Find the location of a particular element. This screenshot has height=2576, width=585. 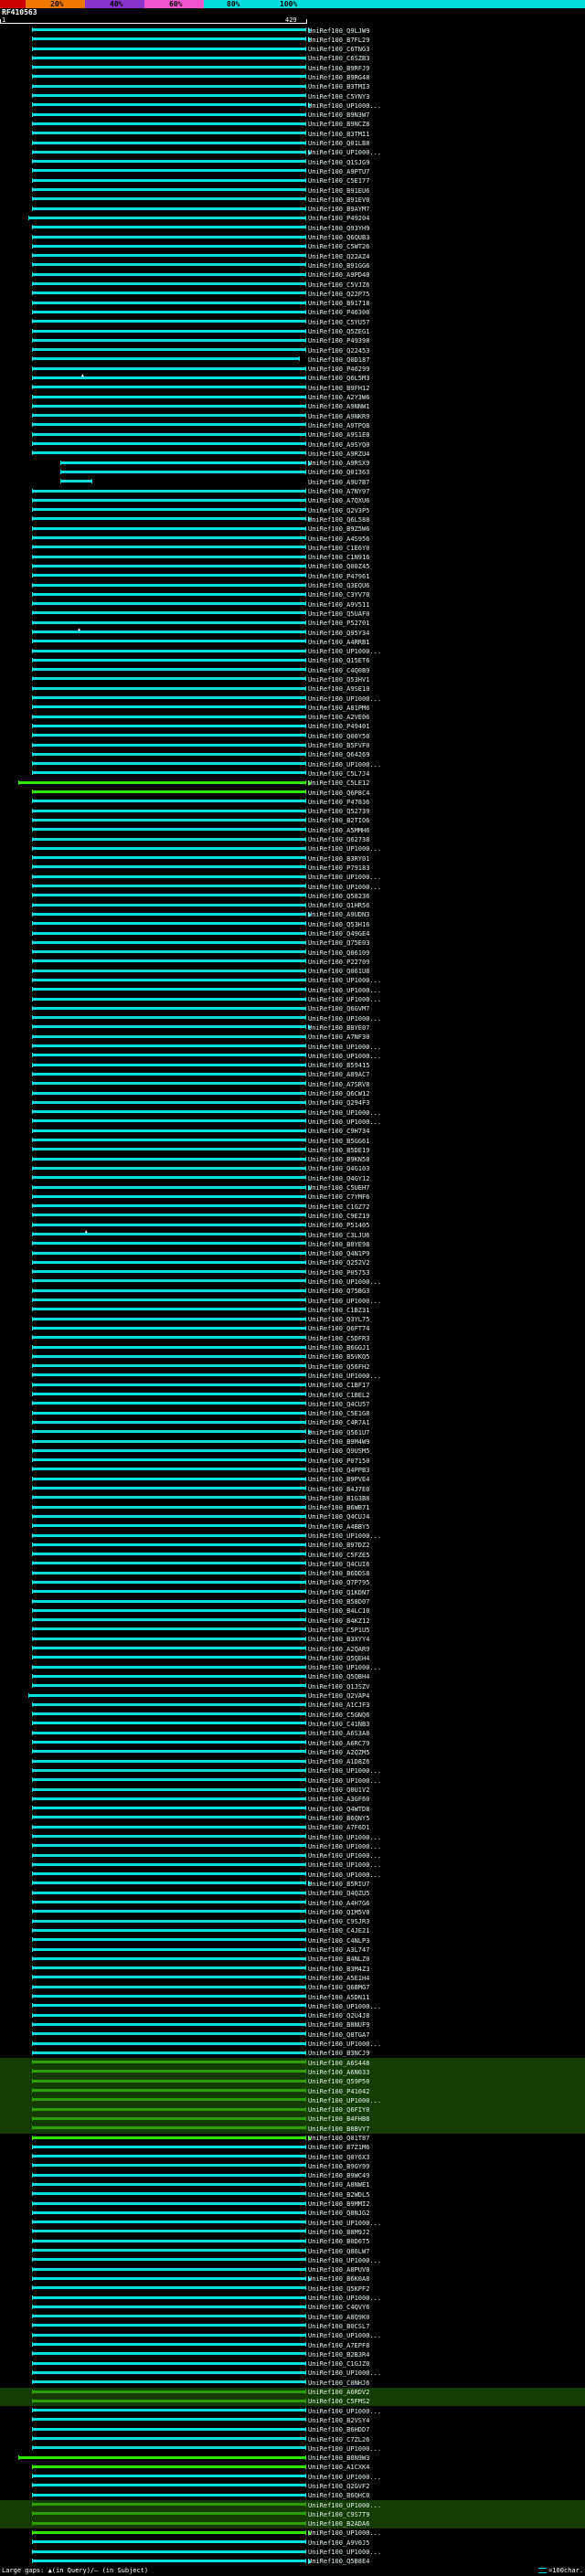

hit-label: UniRef100_C9H734 is located at coordinates (339, 1131).